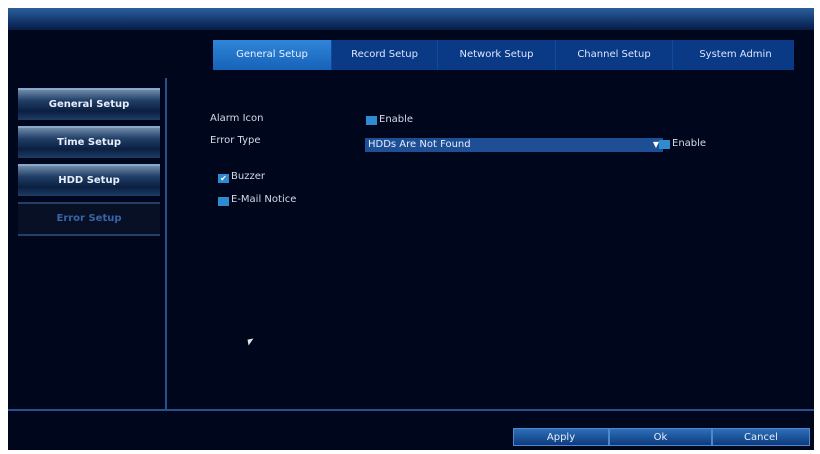 The image size is (820, 454). Describe the element at coordinates (223, 178) in the screenshot. I see `buzzer-checkbox: ✔` at that location.